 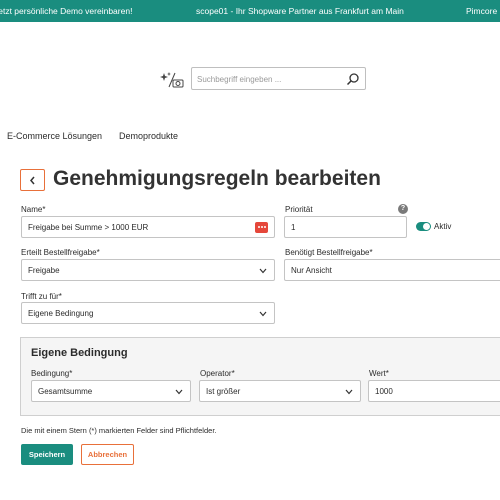 I want to click on nav-item-demo-products: Demoprodukte, so click(x=148, y=136).